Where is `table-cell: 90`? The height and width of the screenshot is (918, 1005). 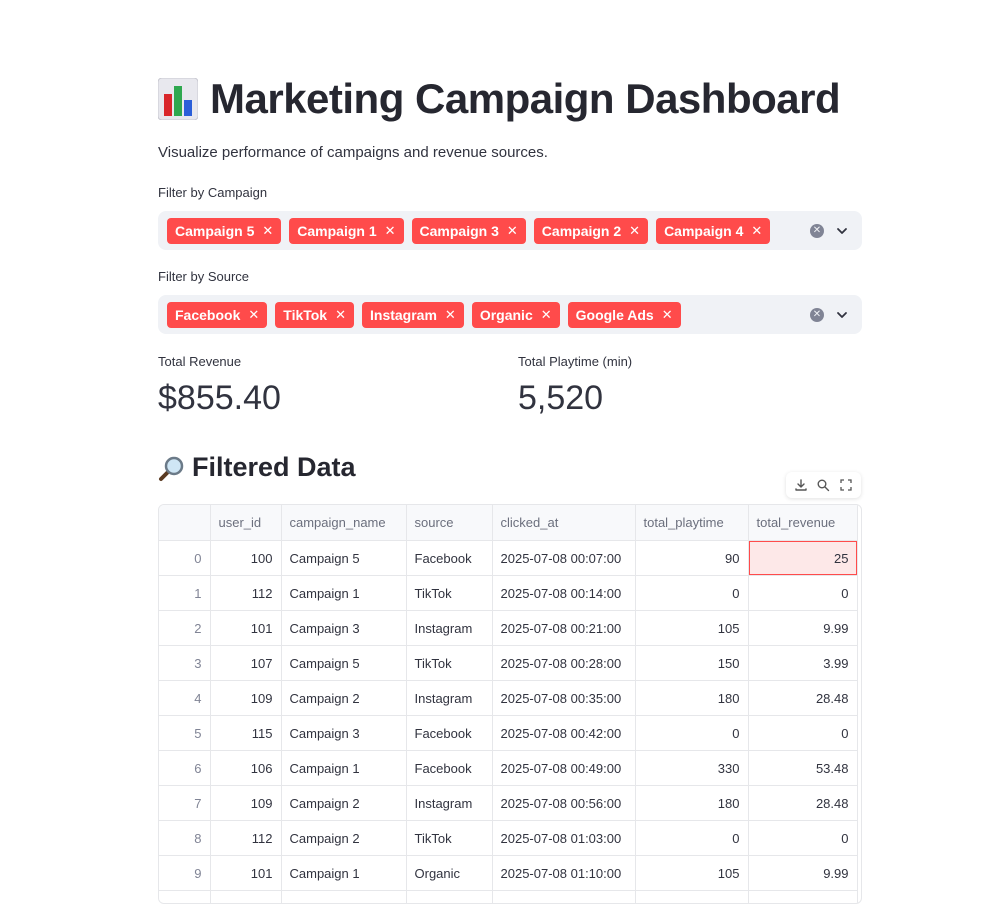 table-cell: 90 is located at coordinates (692, 558).